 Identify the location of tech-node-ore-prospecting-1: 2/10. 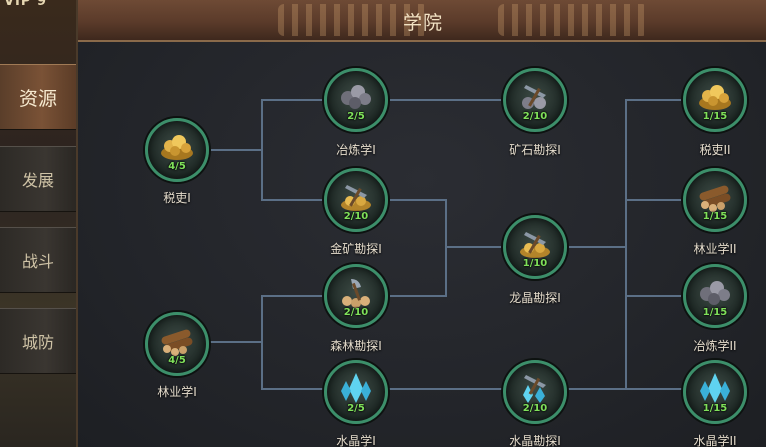
(535, 100).